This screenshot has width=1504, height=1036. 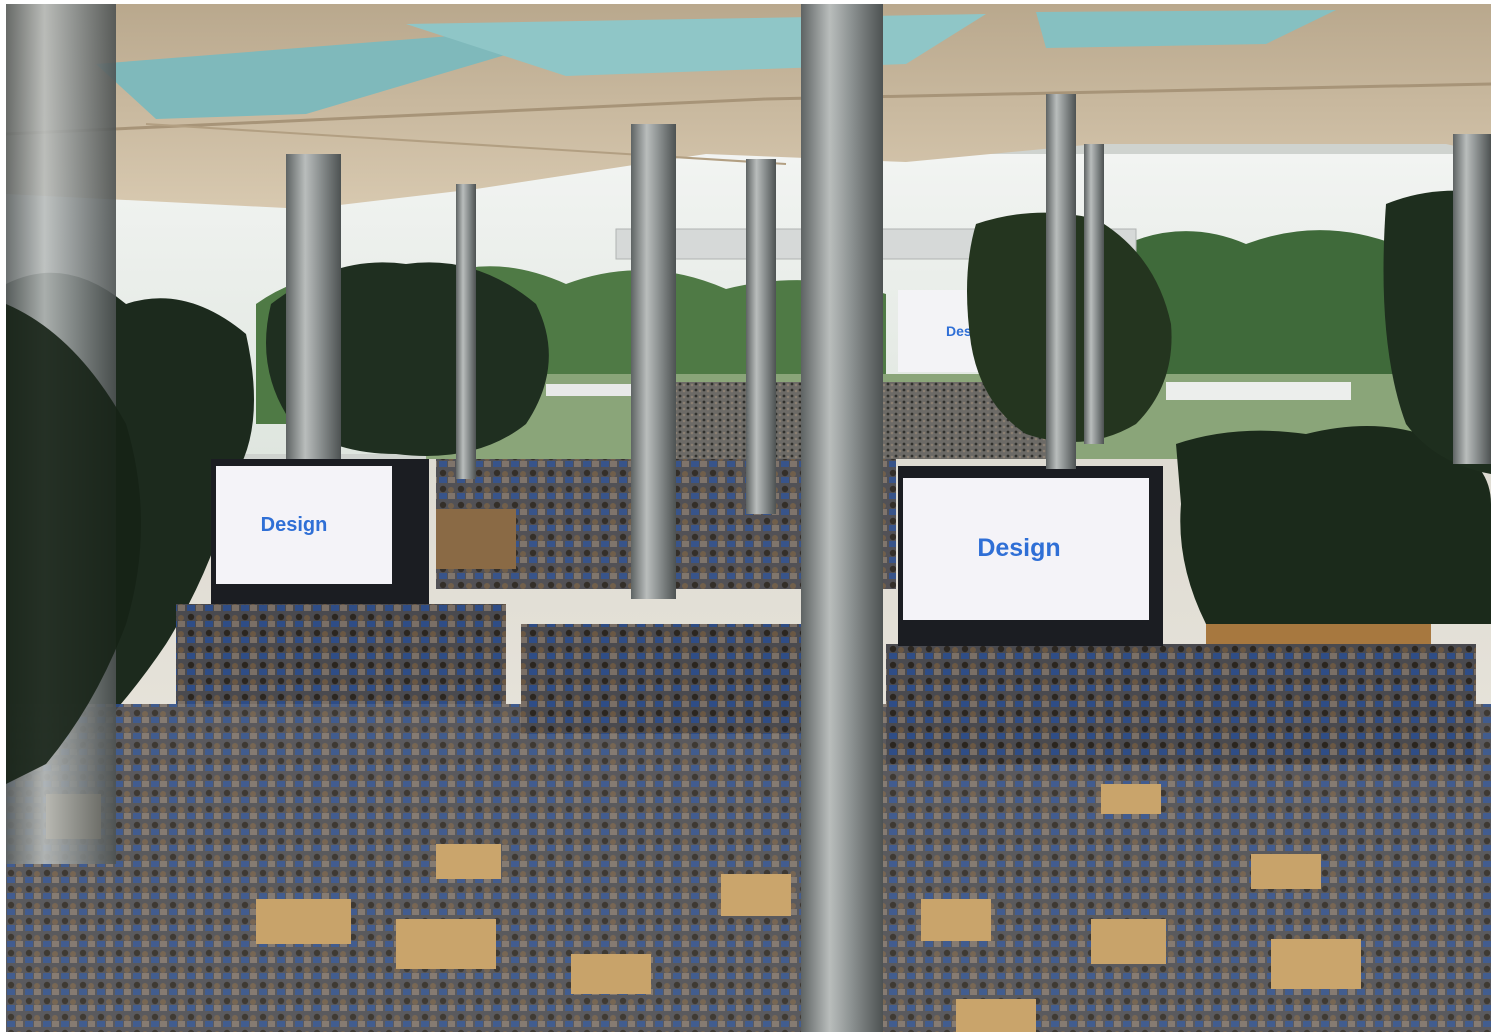 What do you see at coordinates (653, 361) in the screenshot?
I see `column-mid-left` at bounding box center [653, 361].